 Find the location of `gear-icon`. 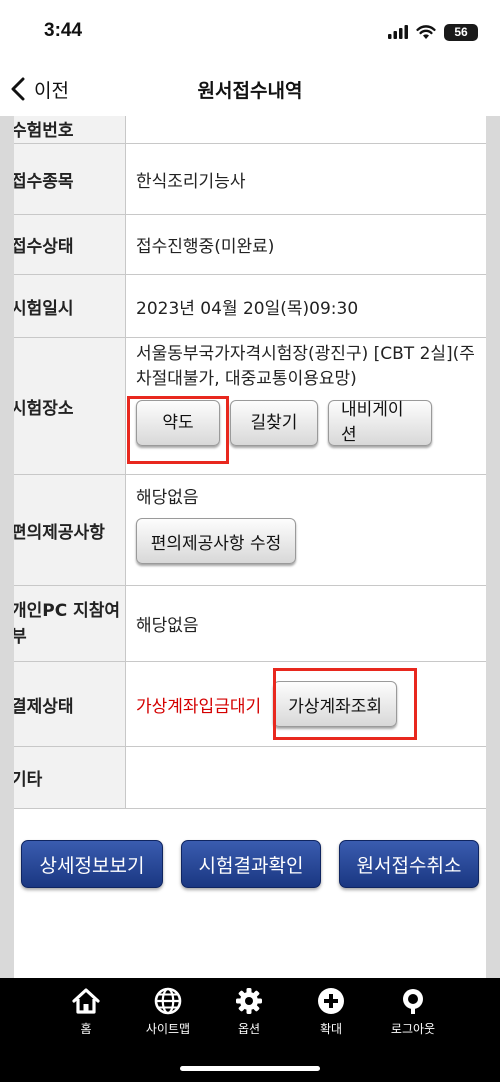

gear-icon is located at coordinates (249, 1001).